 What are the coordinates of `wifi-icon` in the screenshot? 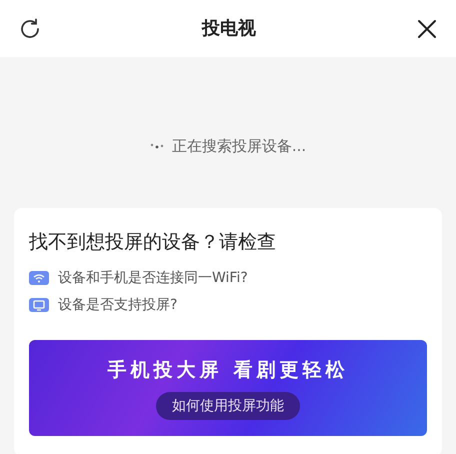 It's located at (39, 278).